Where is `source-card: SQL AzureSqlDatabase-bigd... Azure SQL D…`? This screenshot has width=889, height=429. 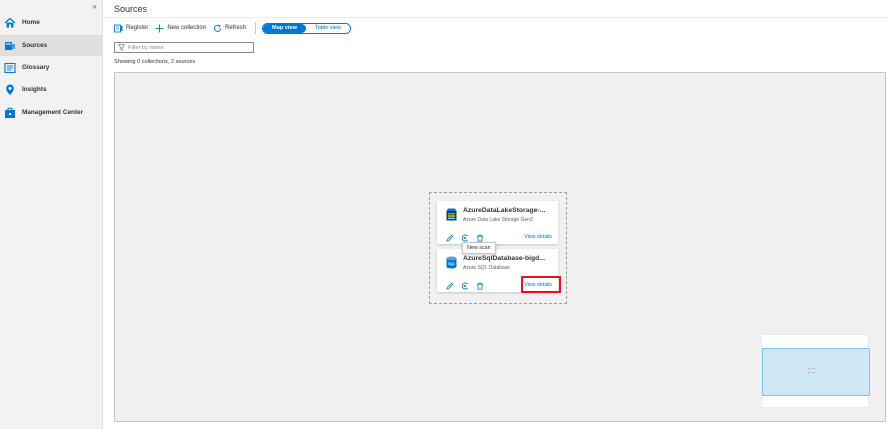 source-card: SQL AzureSqlDatabase-bigd... Azure SQL D… is located at coordinates (499, 271).